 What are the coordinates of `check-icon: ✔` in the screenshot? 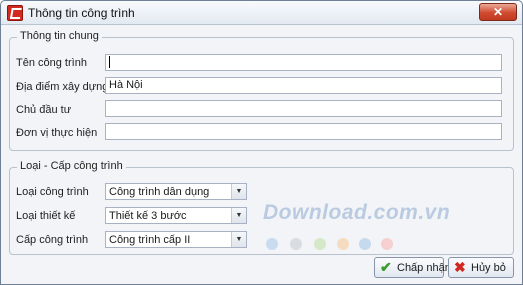 It's located at (386, 267).